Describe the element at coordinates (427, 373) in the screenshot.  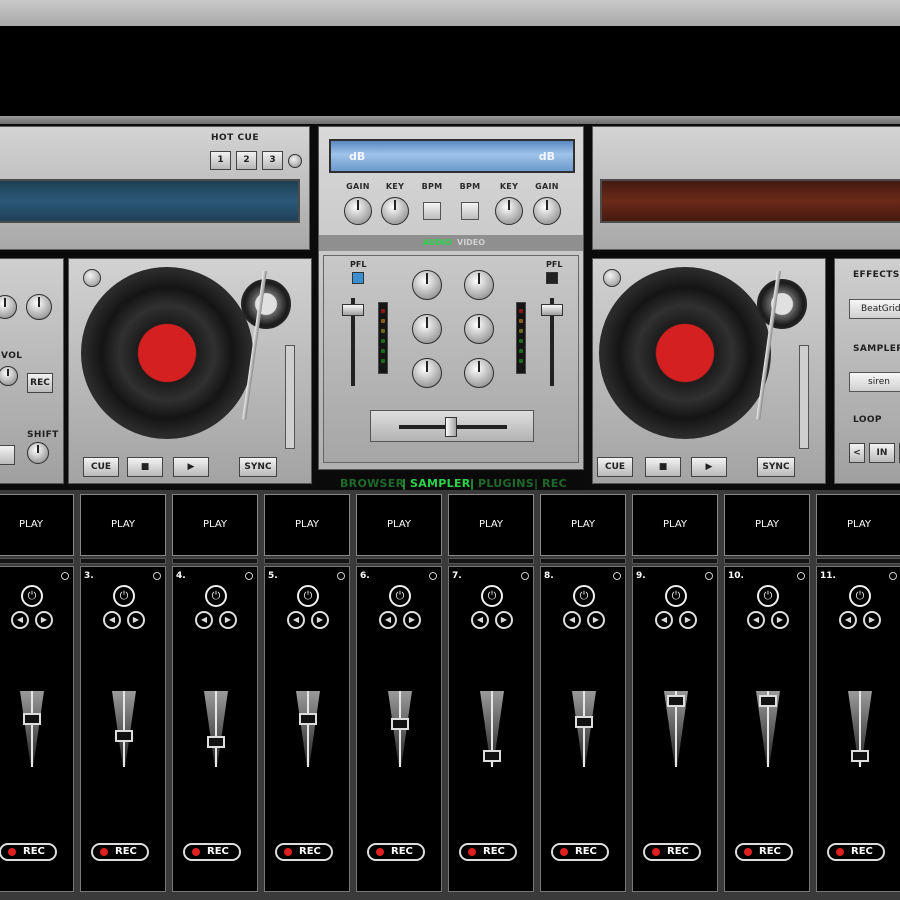
I see `eq-low-a-knob` at that location.